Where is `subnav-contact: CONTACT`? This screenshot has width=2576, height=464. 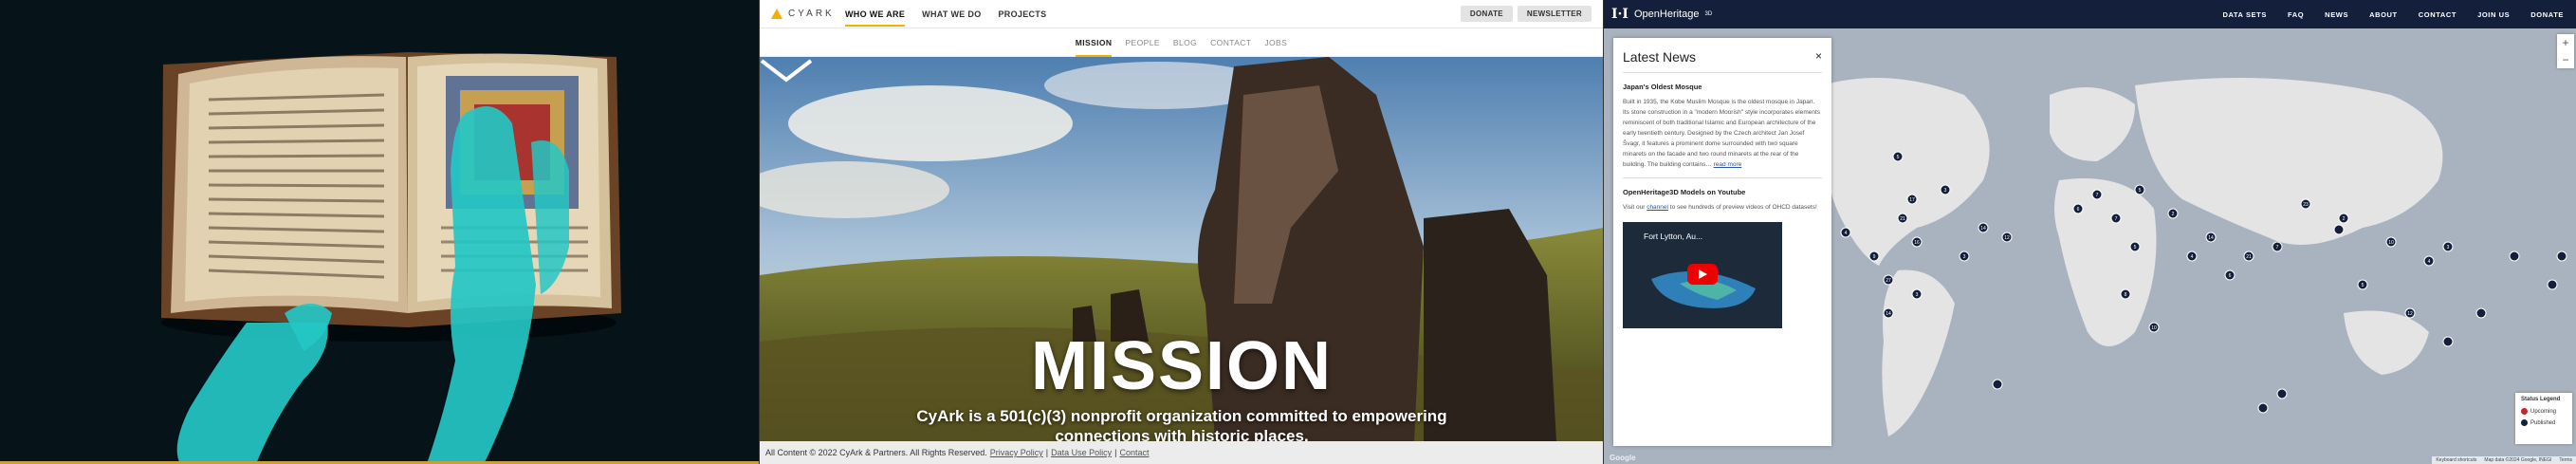
subnav-contact: CONTACT is located at coordinates (1230, 42).